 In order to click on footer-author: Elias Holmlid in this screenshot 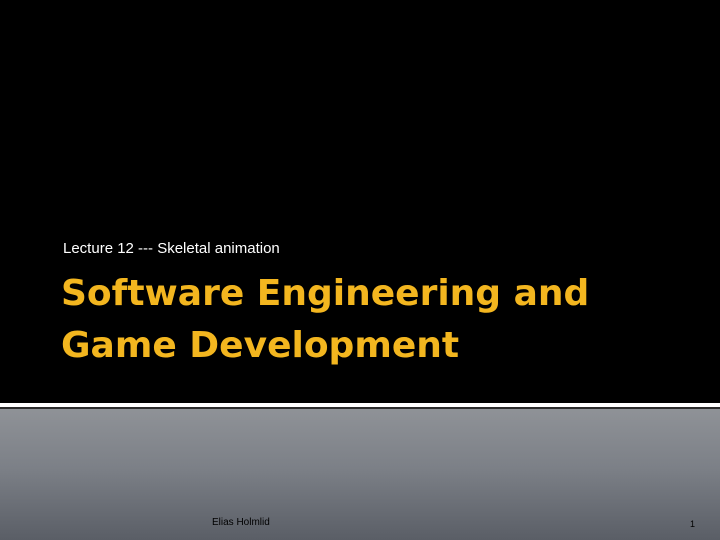, I will do `click(241, 522)`.